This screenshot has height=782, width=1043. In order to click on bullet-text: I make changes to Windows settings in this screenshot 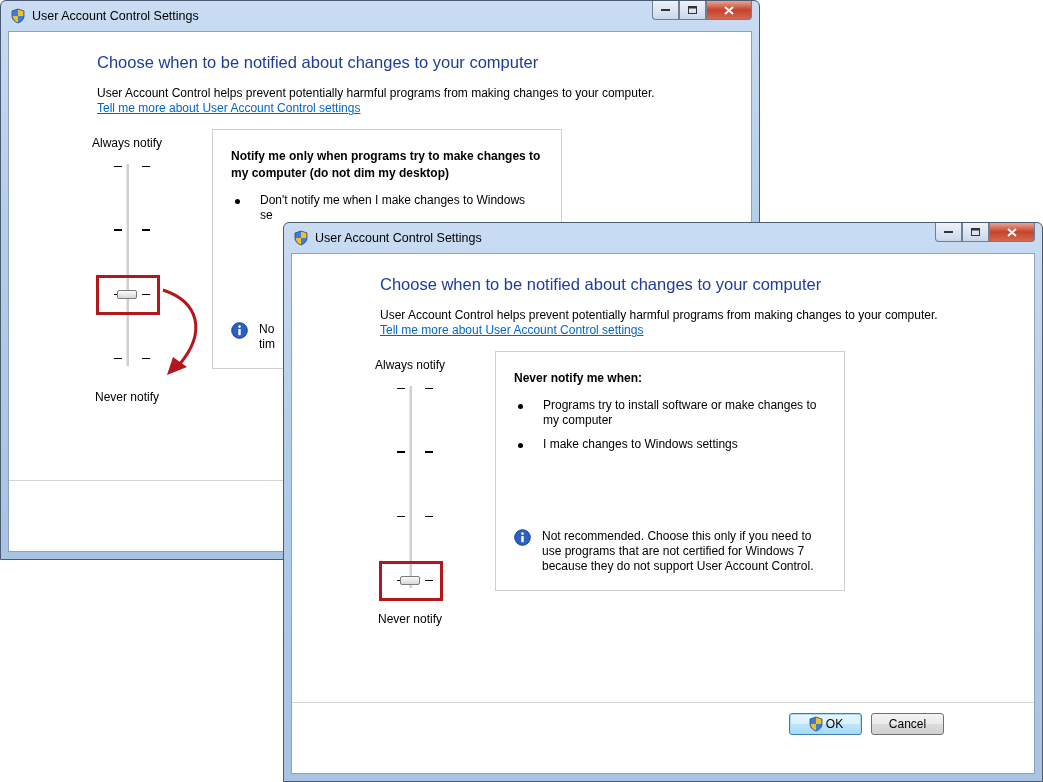, I will do `click(640, 444)`.